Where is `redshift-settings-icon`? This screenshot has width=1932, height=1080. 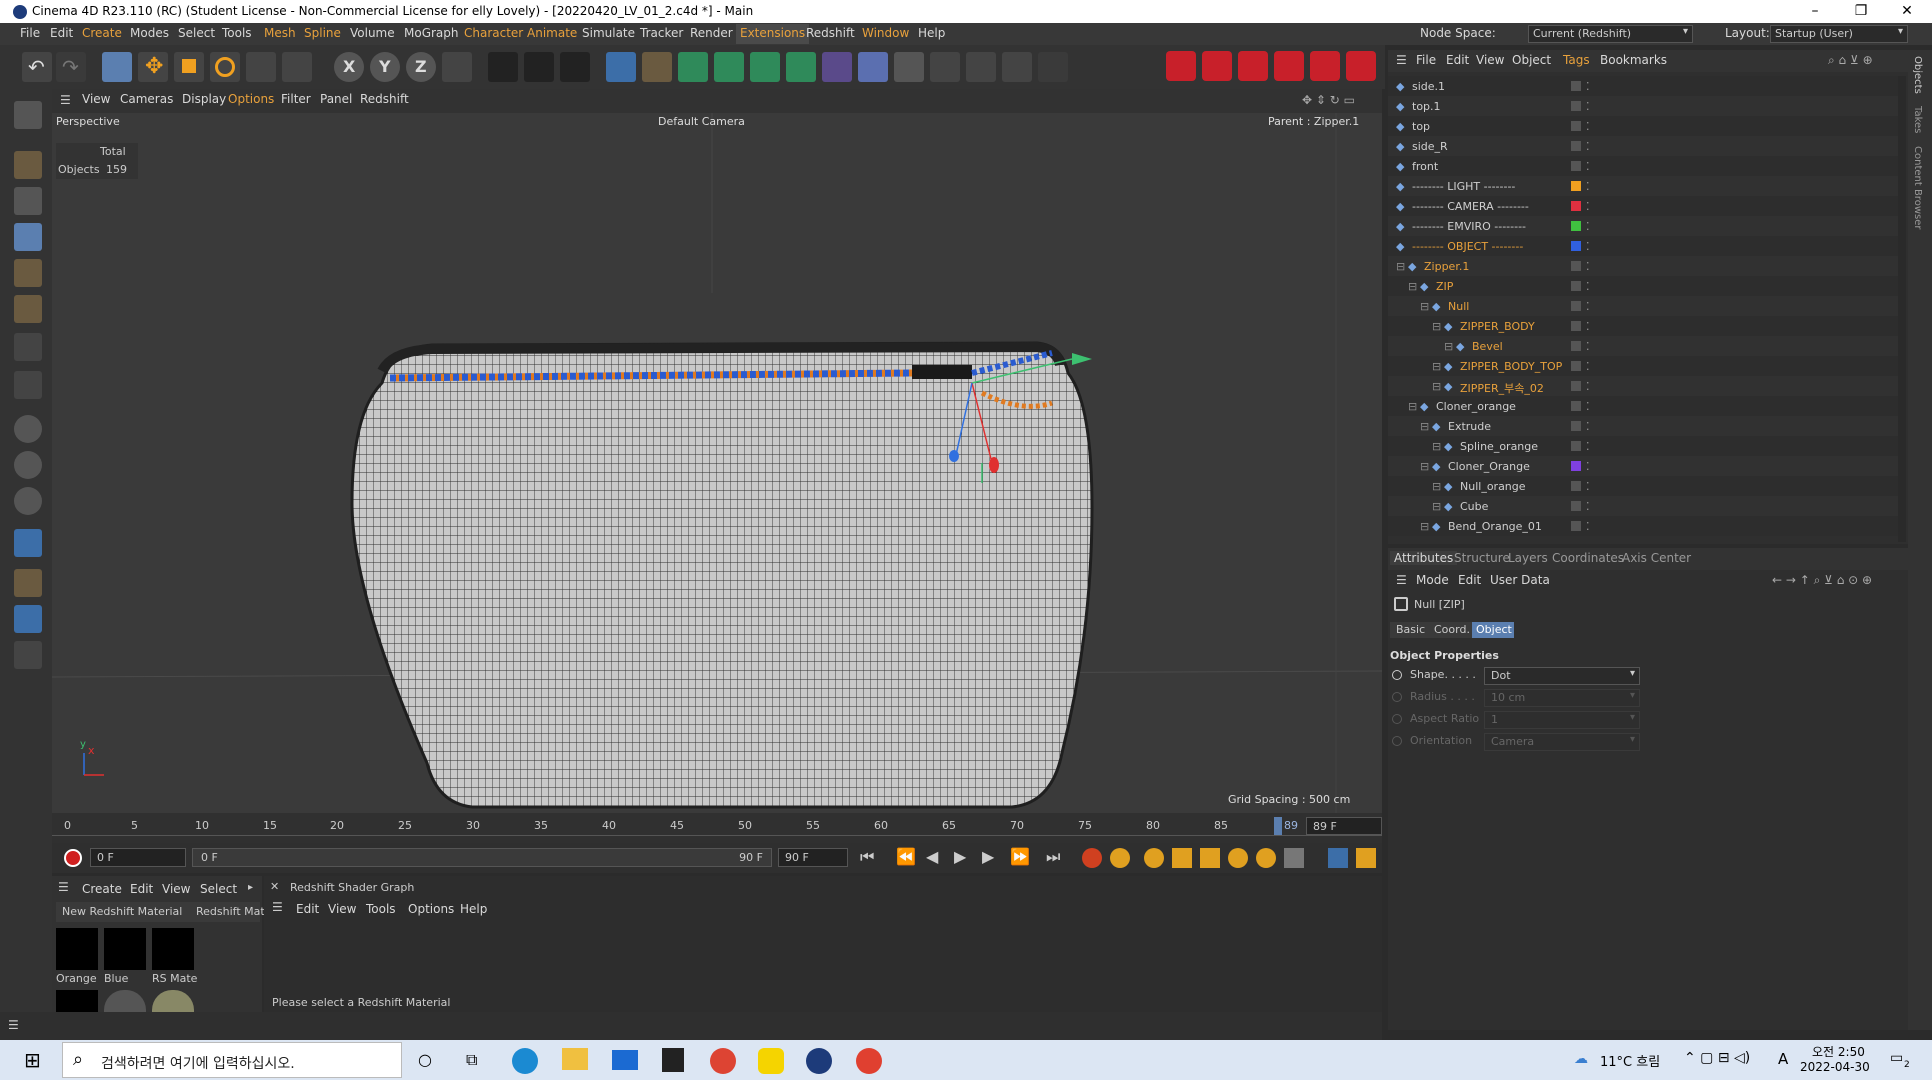
redshift-settings-icon is located at coordinates (1361, 66).